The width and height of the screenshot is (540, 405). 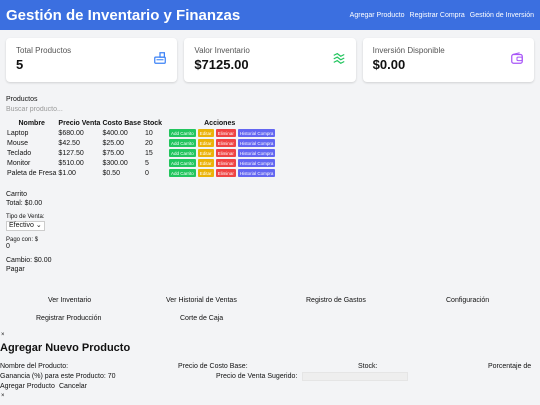 I want to click on card-label: Total Productos, so click(x=44, y=50).